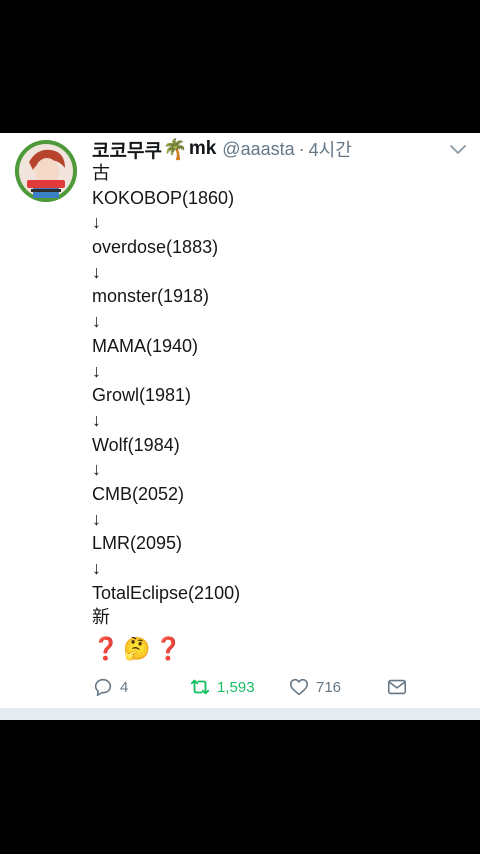 The height and width of the screenshot is (854, 480). I want to click on avatar-image, so click(46, 171).